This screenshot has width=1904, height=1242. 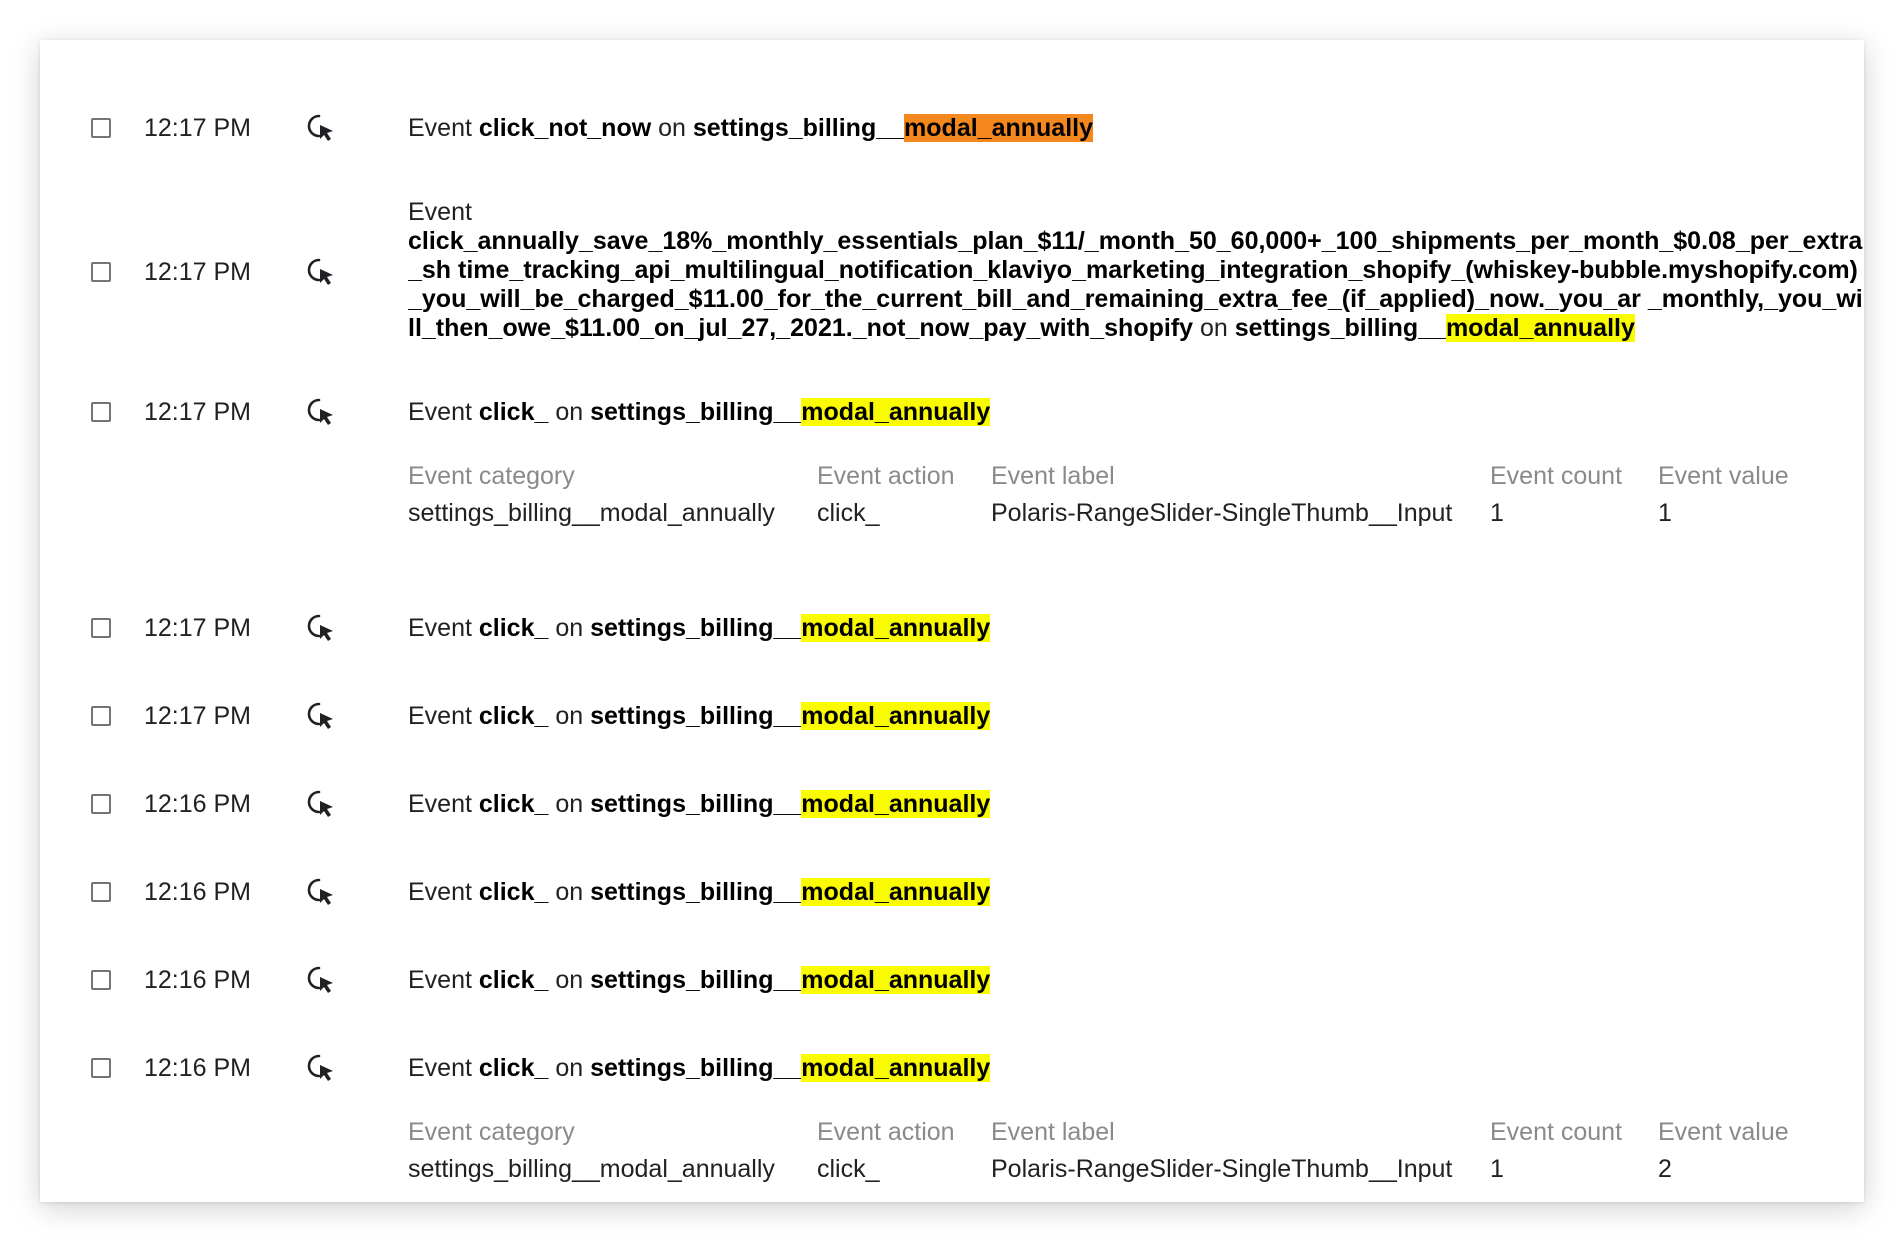 What do you see at coordinates (1723, 495) in the screenshot?
I see `detail-value-col: Event value 1` at bounding box center [1723, 495].